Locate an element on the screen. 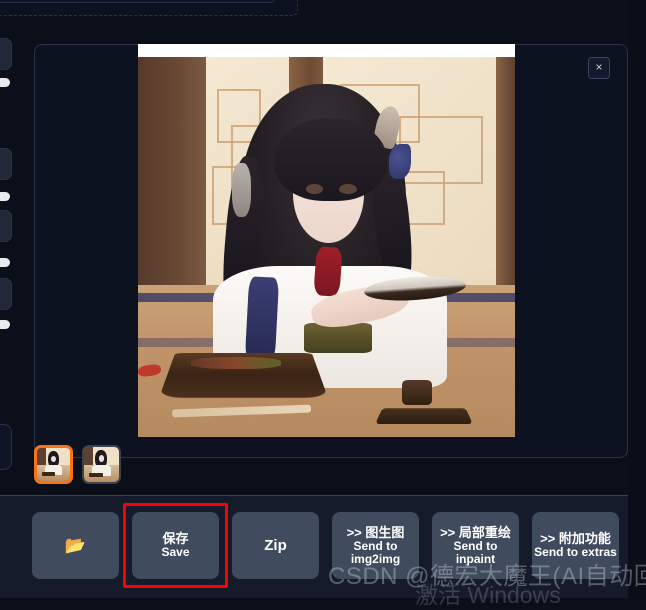  character-hair-tie is located at coordinates (242, 190).